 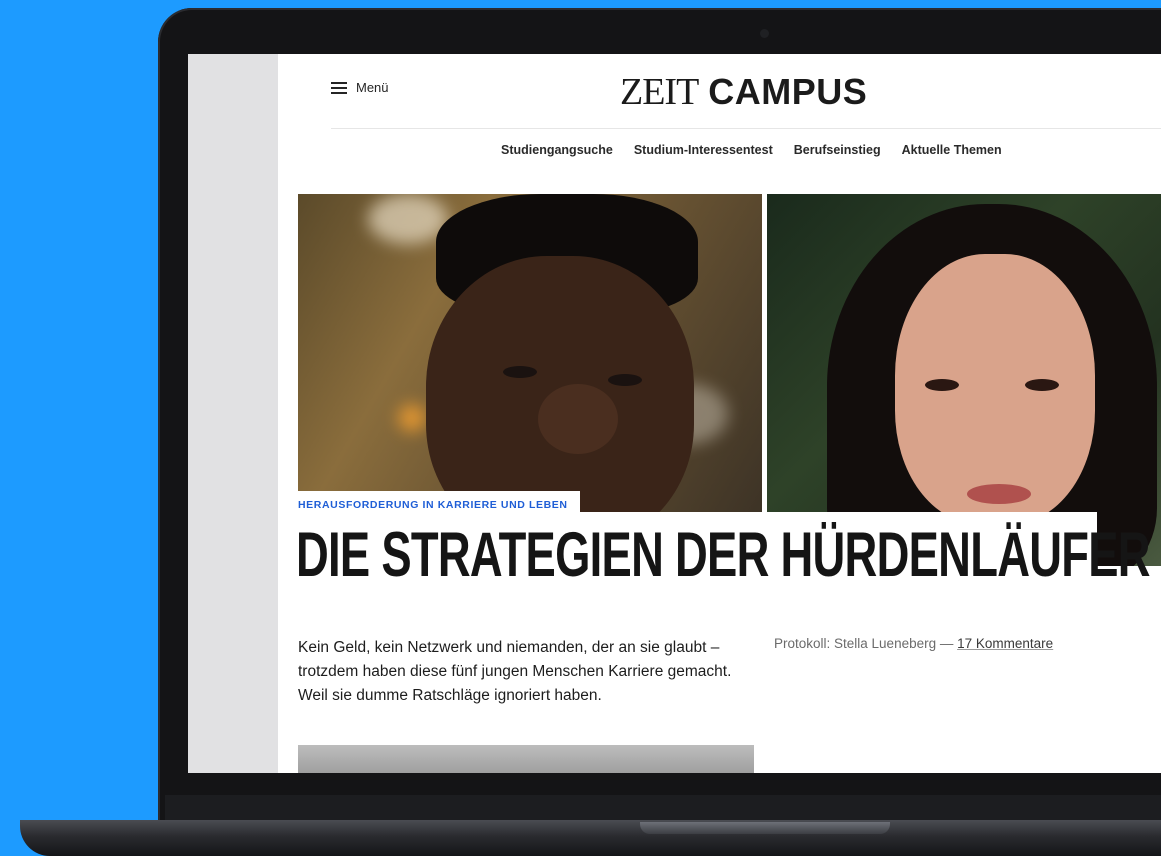 What do you see at coordinates (1005, 643) in the screenshot?
I see `comments-link: 17 Kommentare` at bounding box center [1005, 643].